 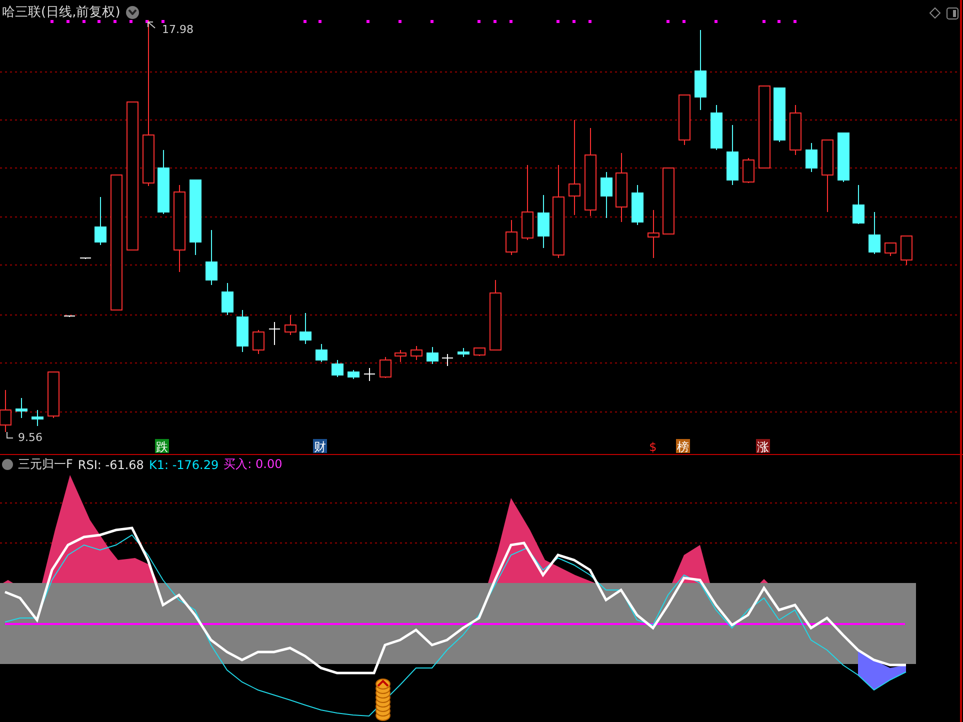 I want to click on event-tag: 涨, so click(x=763, y=447).